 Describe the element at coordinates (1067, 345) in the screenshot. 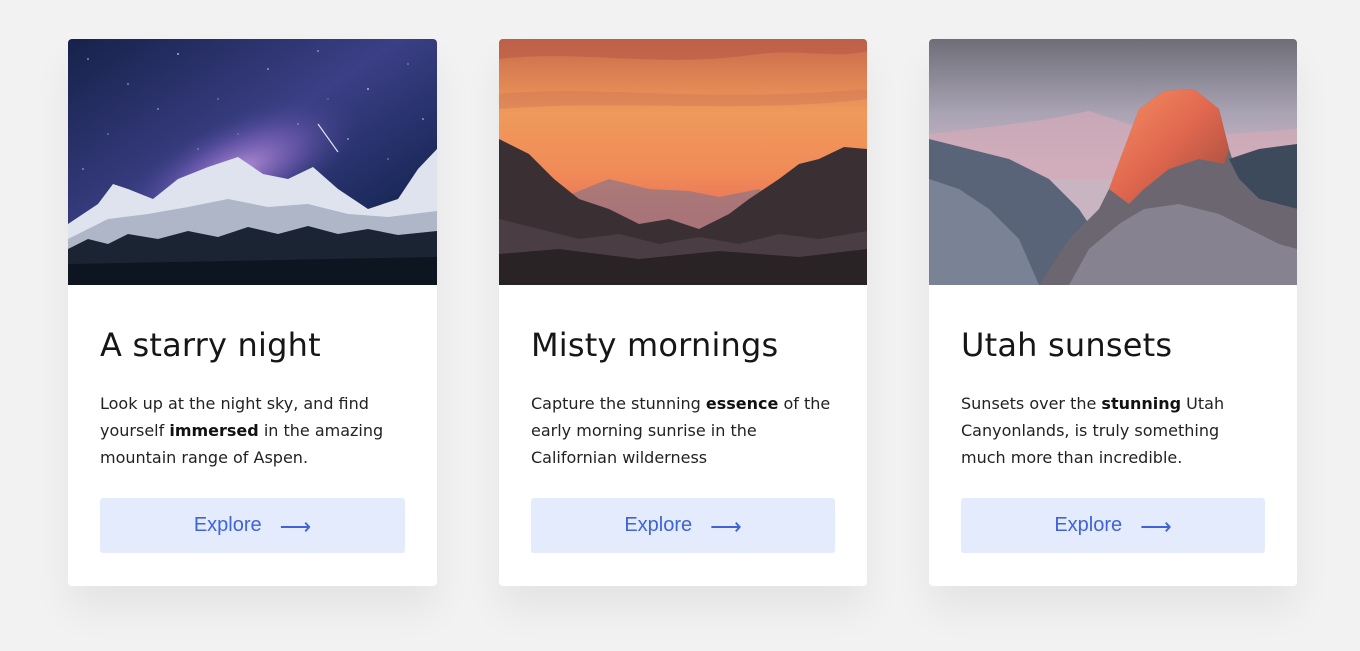

I see `card-title: Utah sunsets` at that location.